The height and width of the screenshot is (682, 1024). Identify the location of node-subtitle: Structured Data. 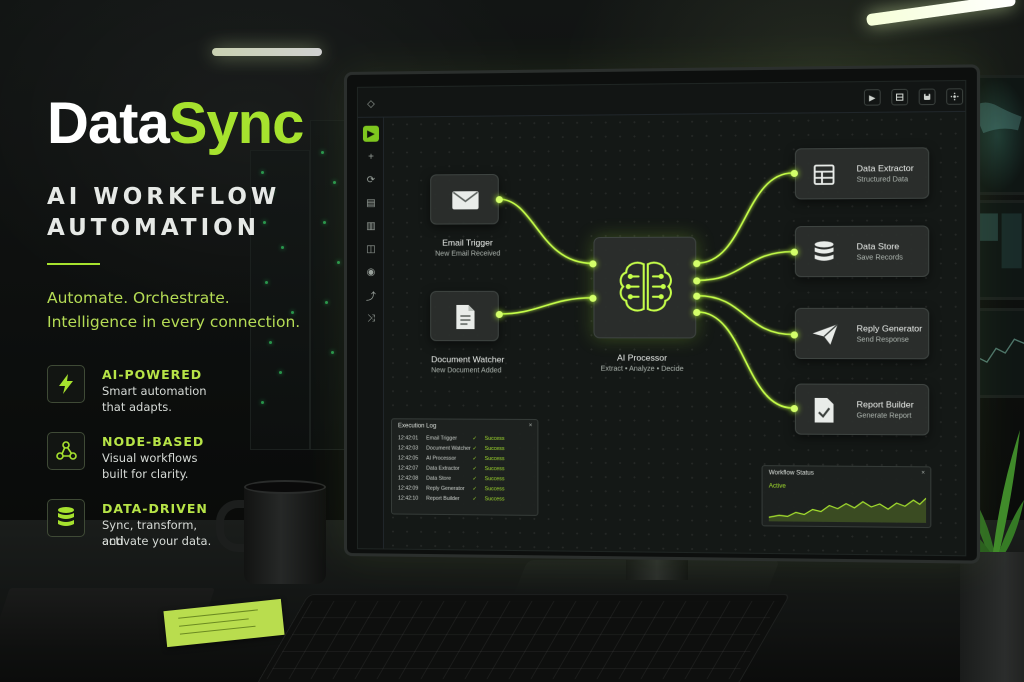
(883, 180).